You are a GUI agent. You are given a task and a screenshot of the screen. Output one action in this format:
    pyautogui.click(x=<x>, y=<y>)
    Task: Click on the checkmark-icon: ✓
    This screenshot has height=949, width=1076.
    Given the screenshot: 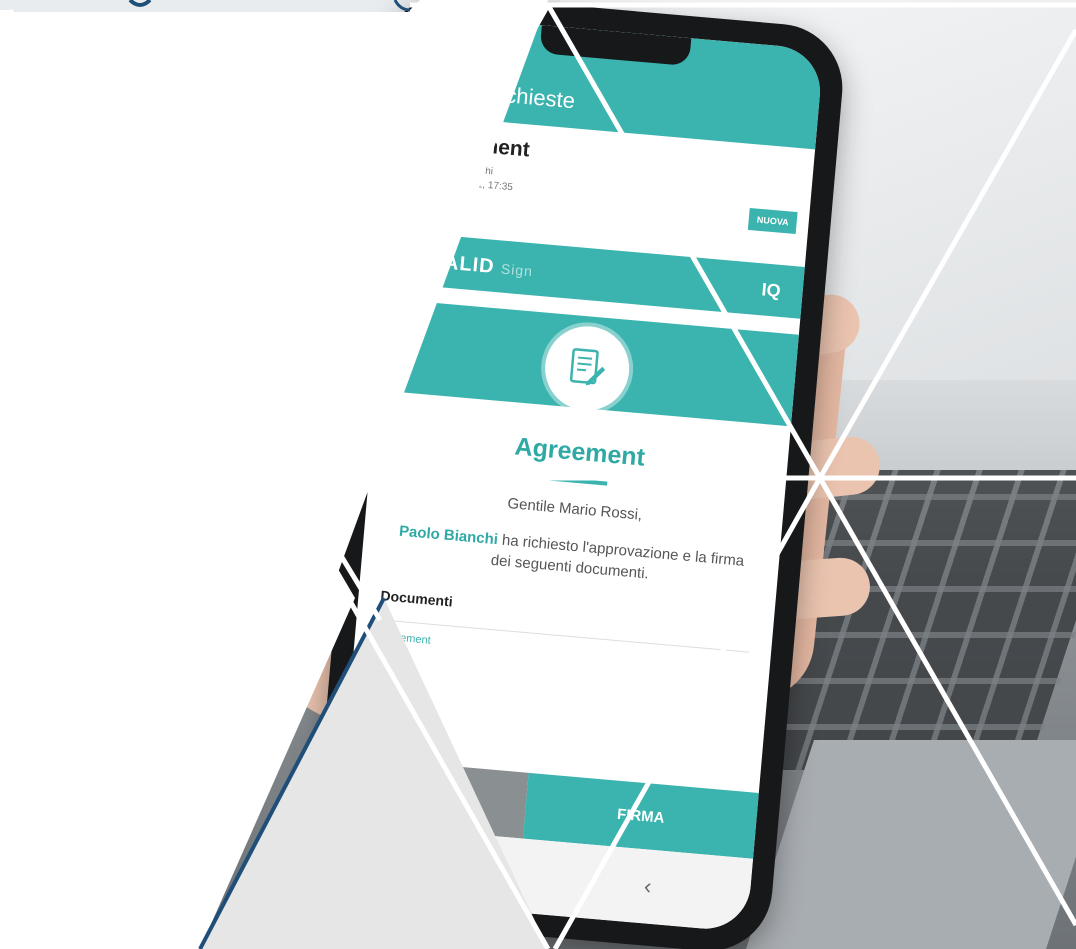 What is the action you would take?
    pyautogui.click(x=420, y=259)
    